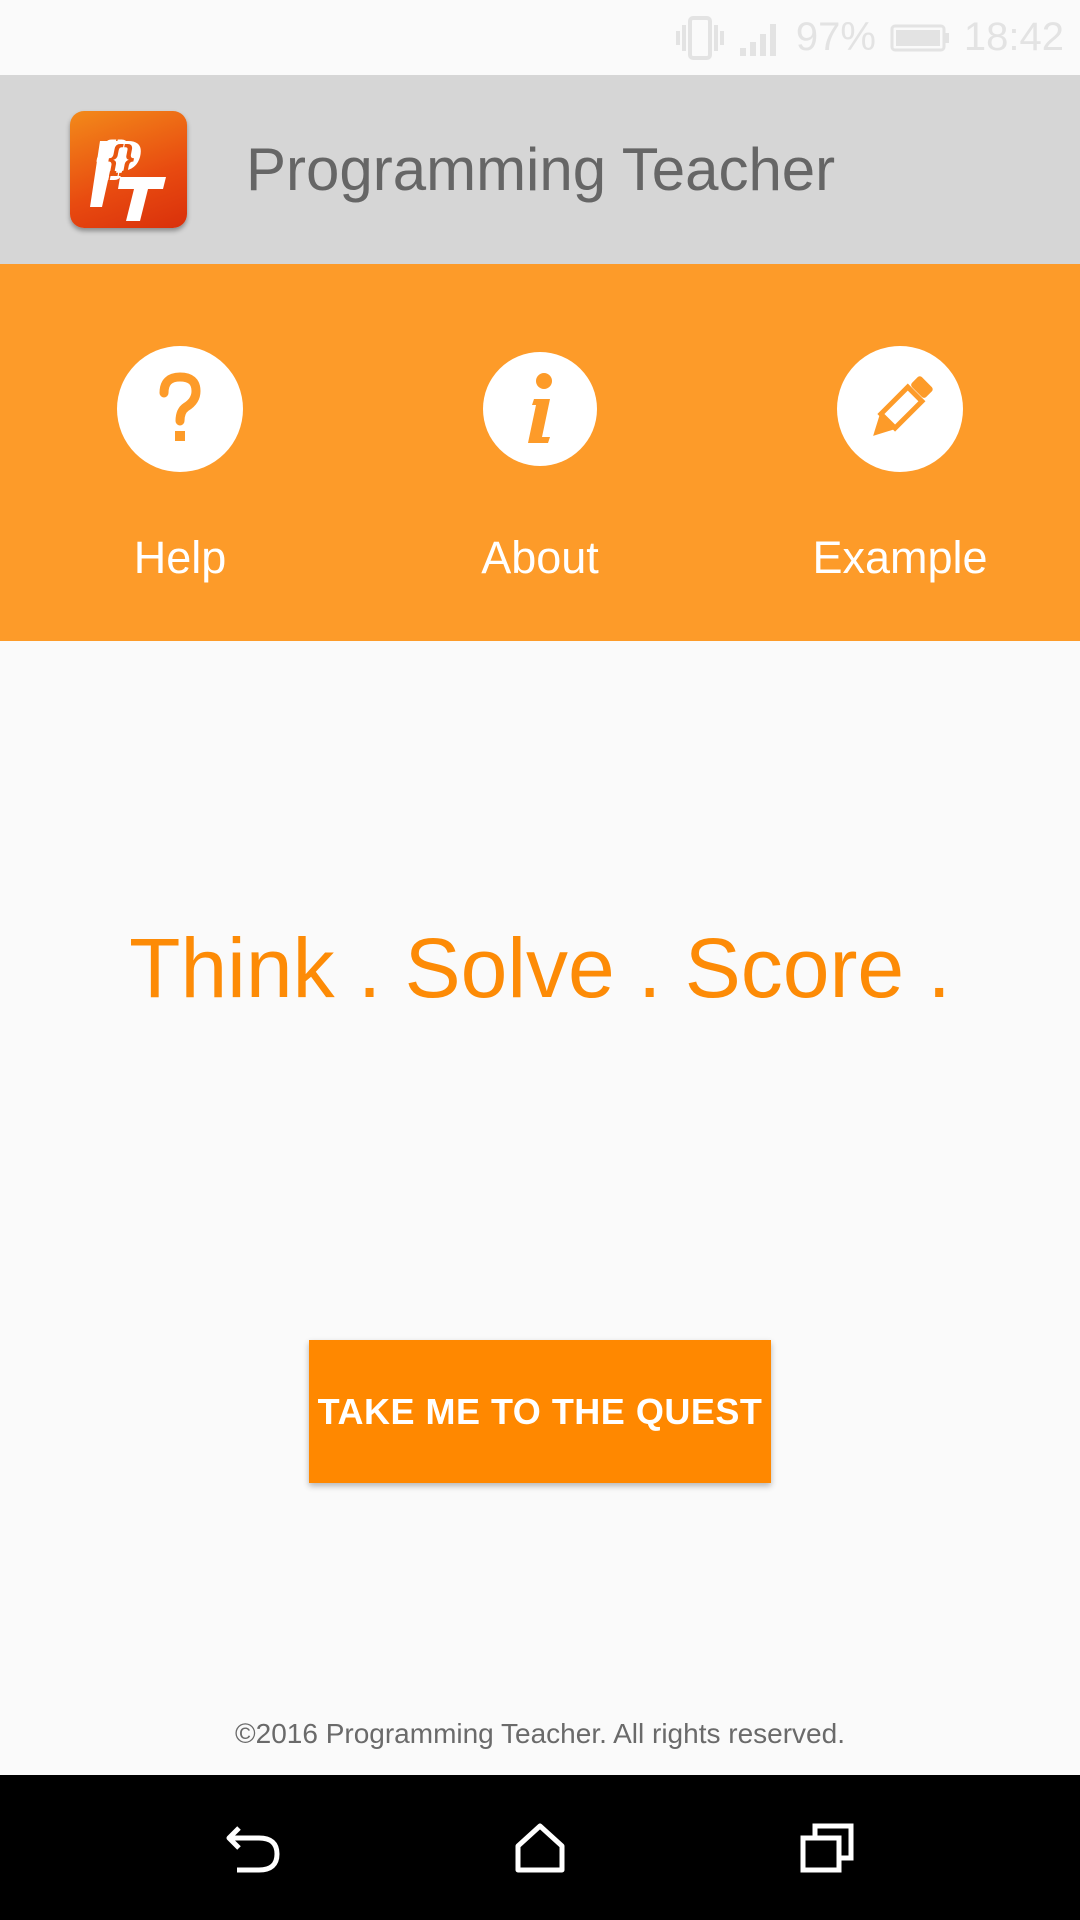  What do you see at coordinates (540, 557) in the screenshot?
I see `about-label: About` at bounding box center [540, 557].